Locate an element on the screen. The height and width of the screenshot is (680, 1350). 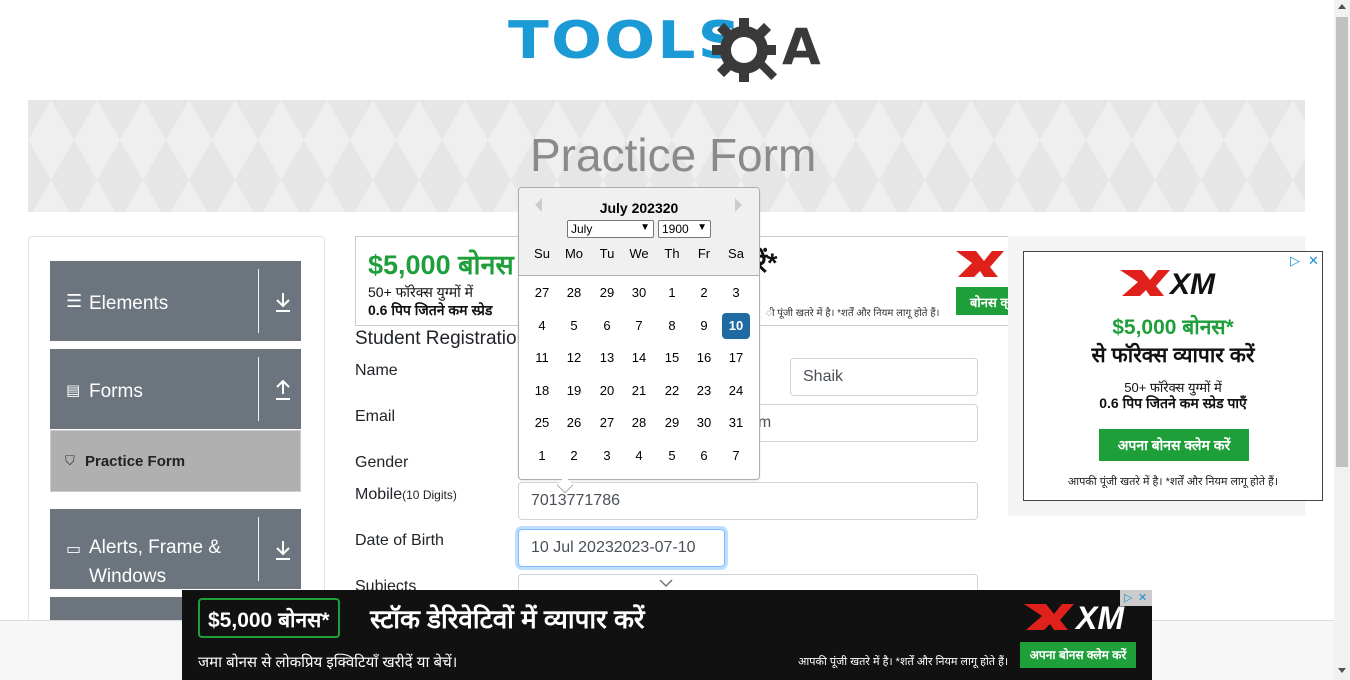
xm-logo-icon: XM is located at coordinates (1168, 283).